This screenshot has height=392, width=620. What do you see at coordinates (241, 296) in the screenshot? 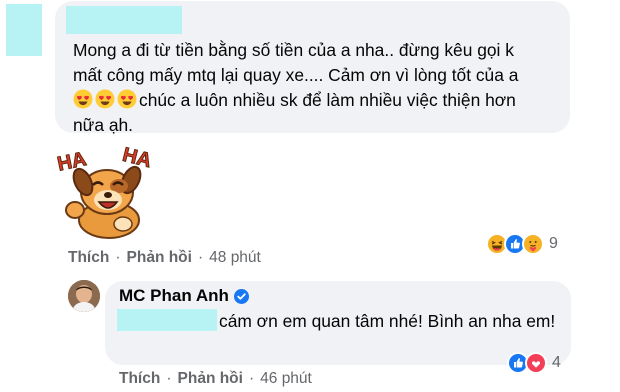
I see `verified-badge-icon` at bounding box center [241, 296].